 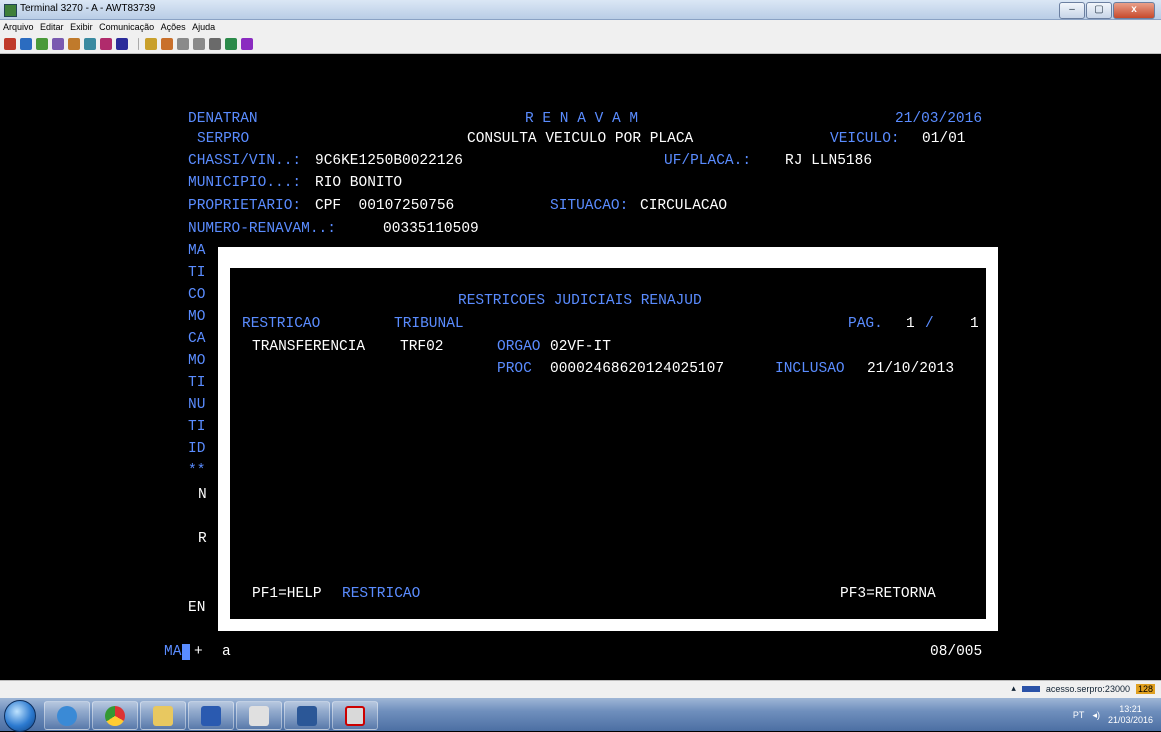 I want to click on toolbar-separator, so click(x=138, y=43).